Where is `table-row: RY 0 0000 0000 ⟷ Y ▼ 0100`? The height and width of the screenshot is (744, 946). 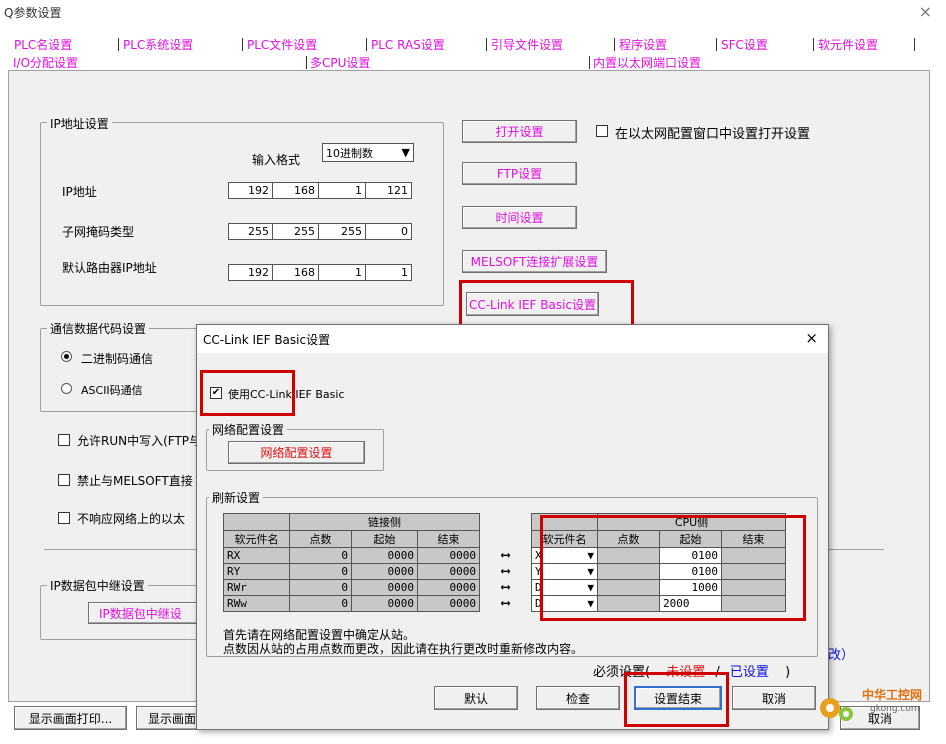 table-row: RY 0 0000 0000 ⟷ Y ▼ 0100 is located at coordinates (504, 571).